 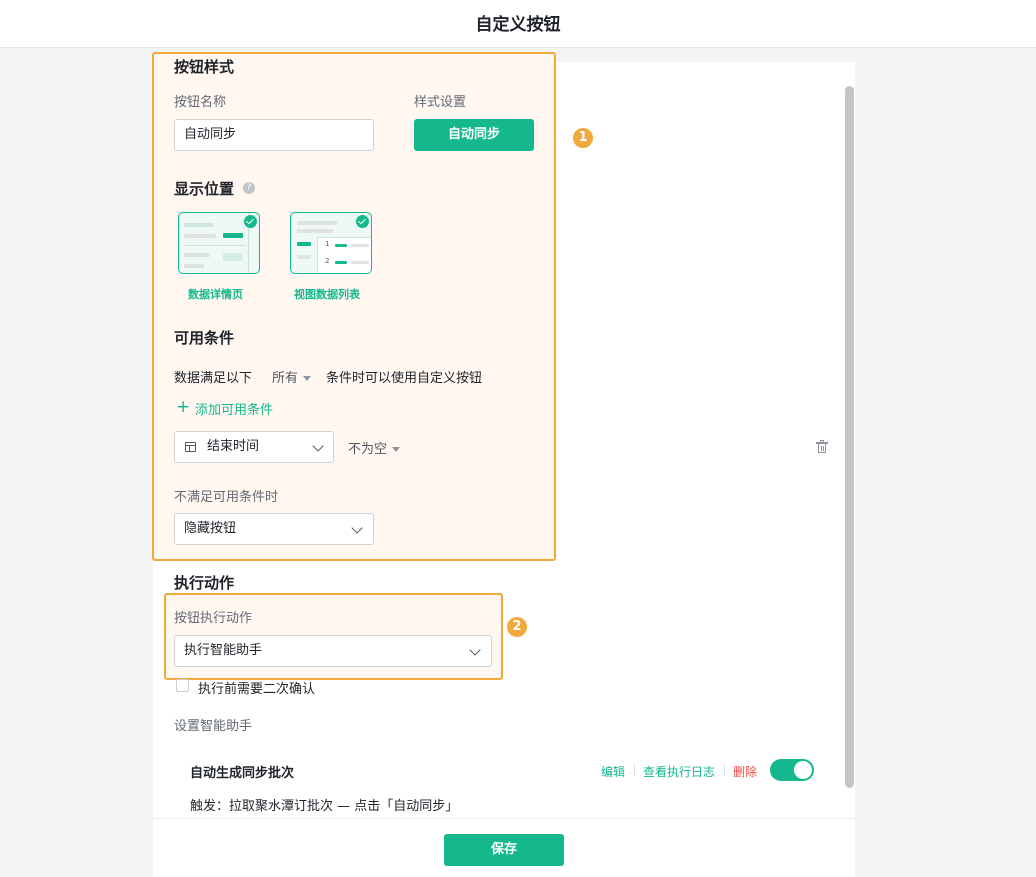 I want to click on action-title: 执行动作, so click(x=204, y=583).